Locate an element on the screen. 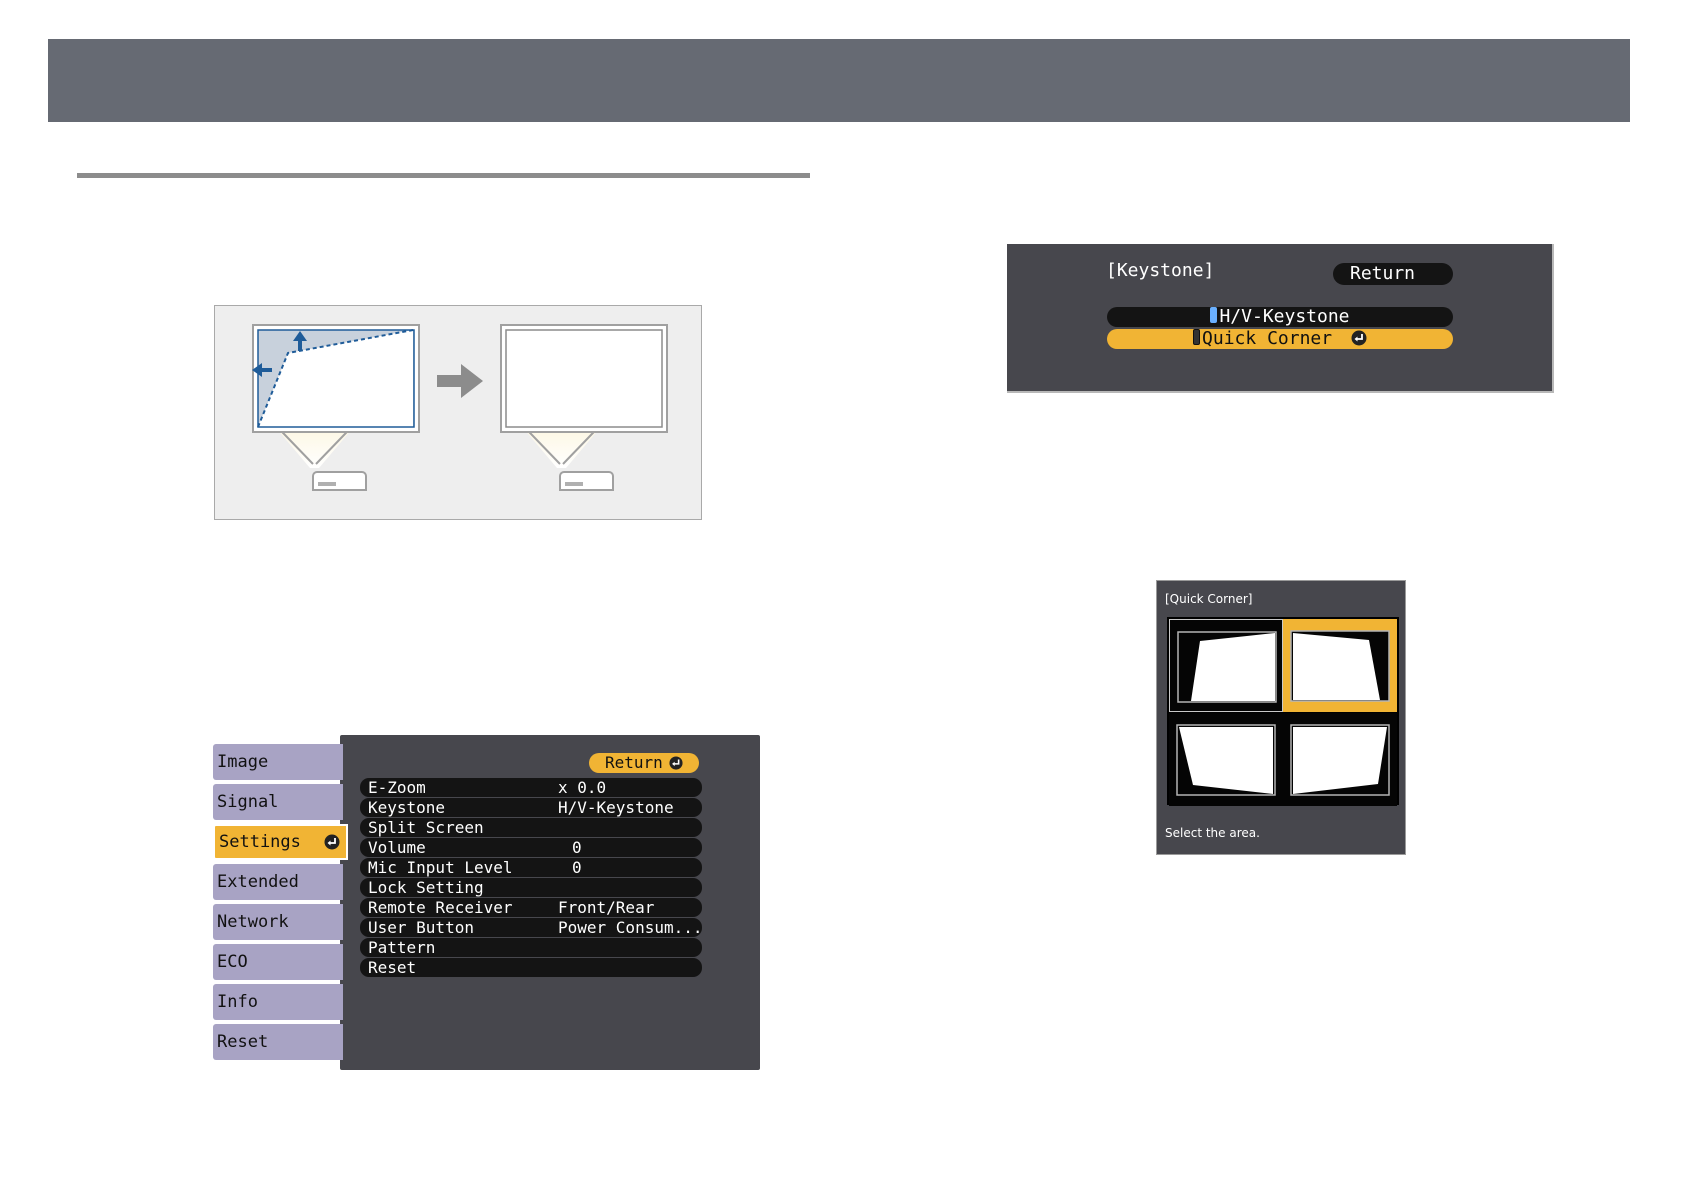 The width and height of the screenshot is (1684, 1190). tab-signal: Signal is located at coordinates (278, 802).